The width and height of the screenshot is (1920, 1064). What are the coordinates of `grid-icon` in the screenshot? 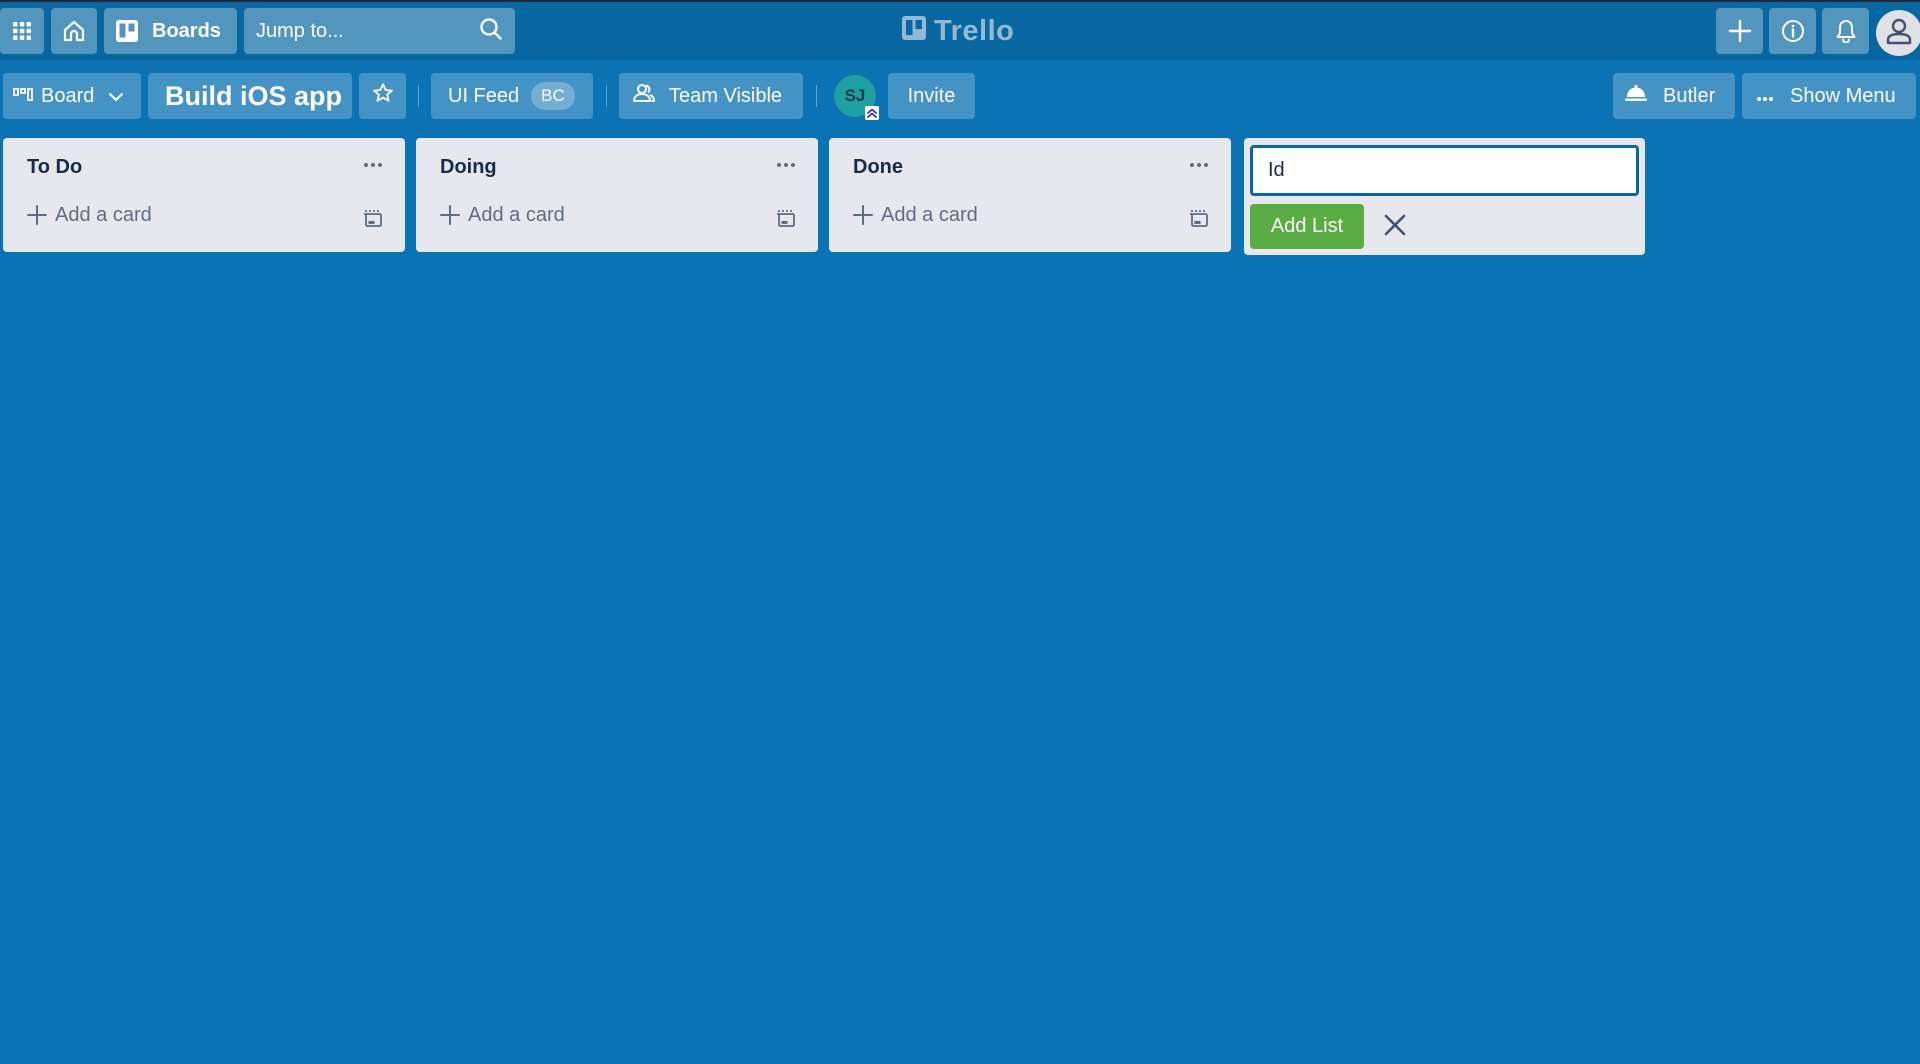 It's located at (22, 31).